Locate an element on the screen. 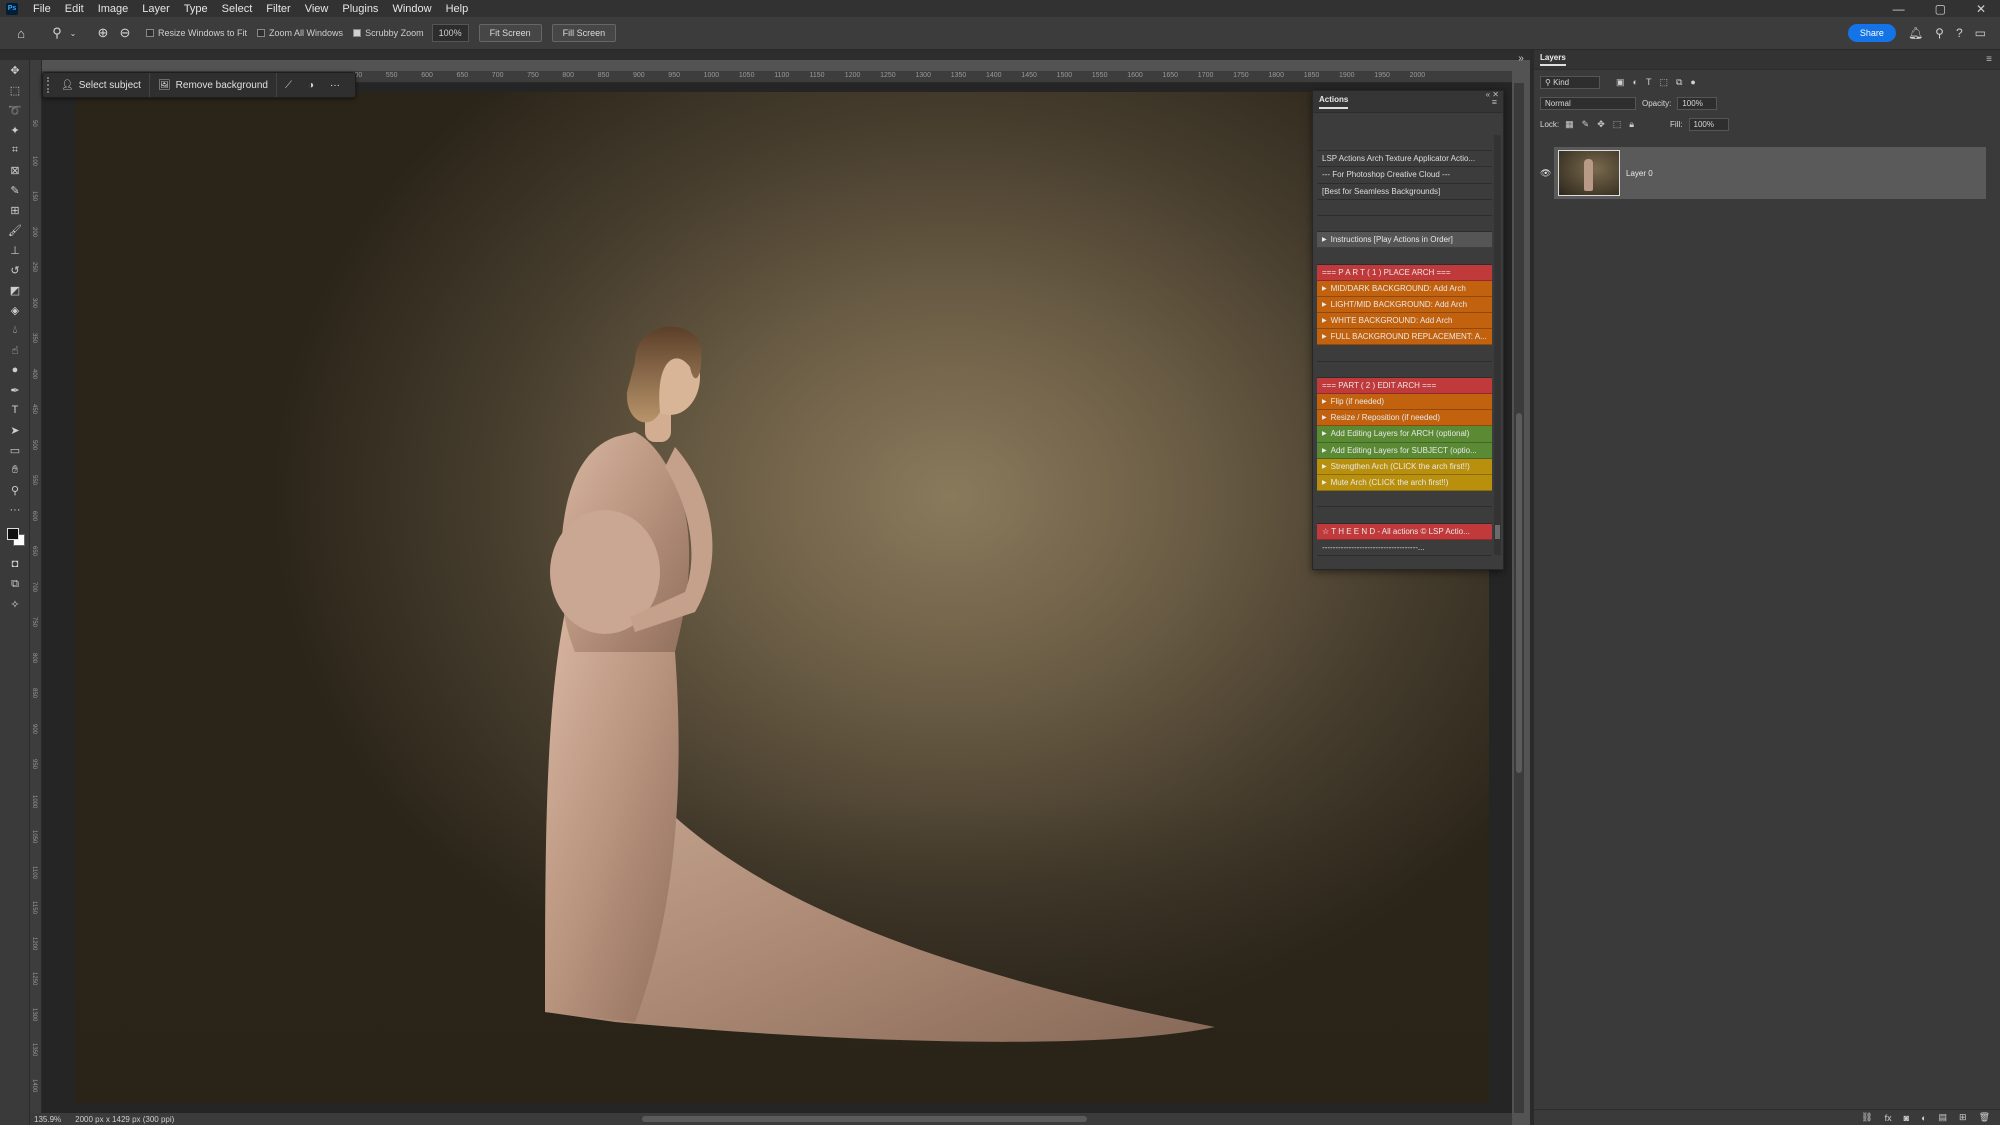  collapse-panels-icon: » is located at coordinates (1521, 58).